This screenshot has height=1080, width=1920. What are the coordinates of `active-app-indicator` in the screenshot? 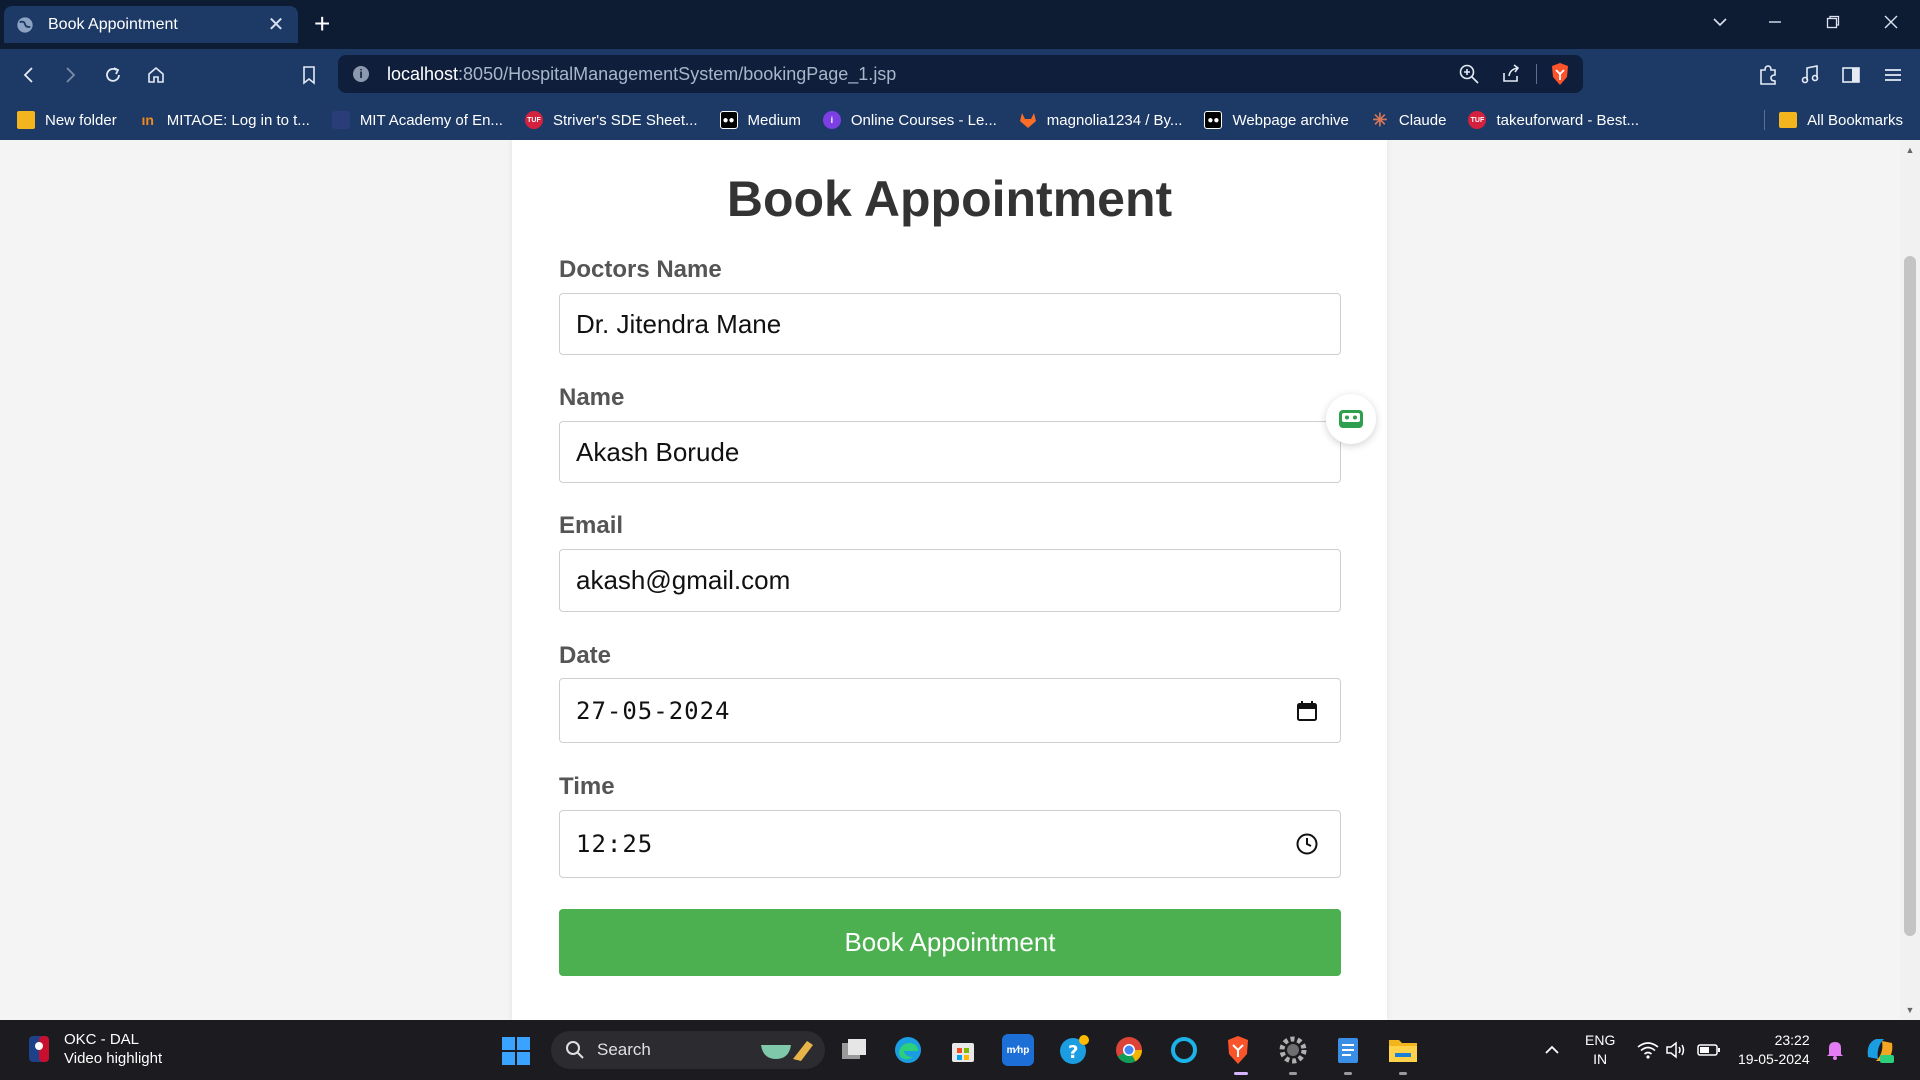 It's located at (1241, 1073).